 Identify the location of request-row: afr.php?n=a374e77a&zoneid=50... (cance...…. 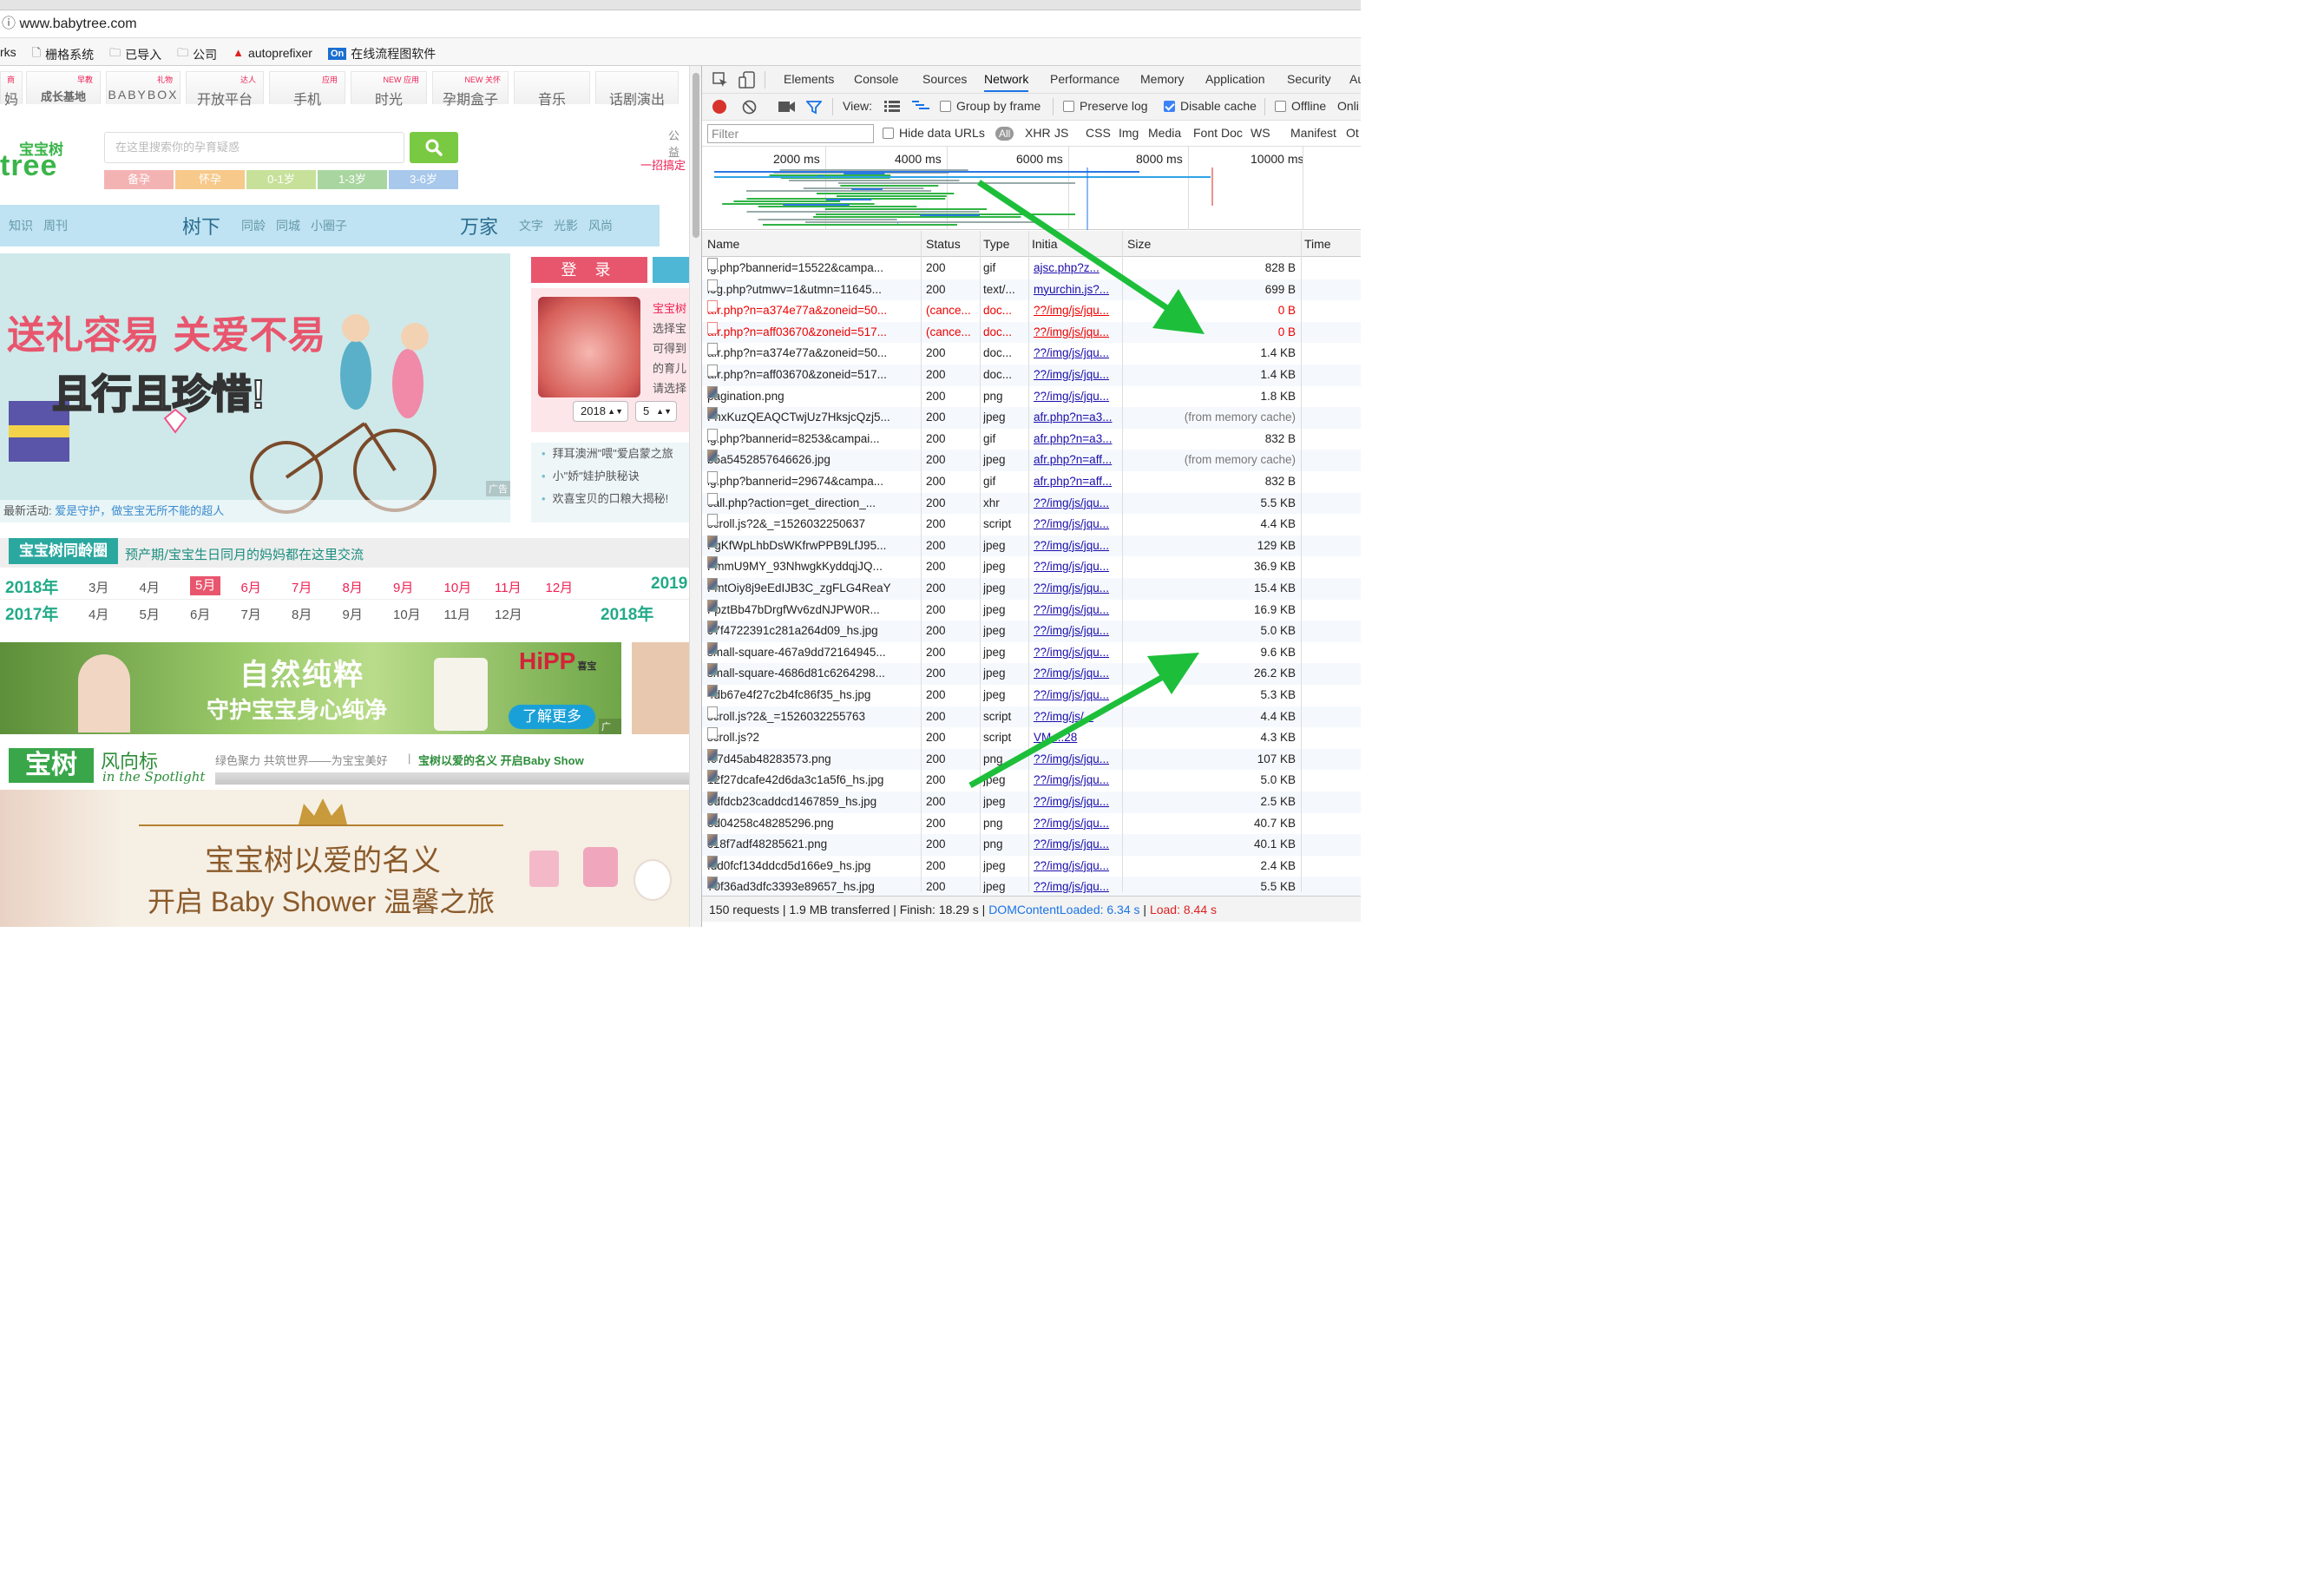
(1031, 311).